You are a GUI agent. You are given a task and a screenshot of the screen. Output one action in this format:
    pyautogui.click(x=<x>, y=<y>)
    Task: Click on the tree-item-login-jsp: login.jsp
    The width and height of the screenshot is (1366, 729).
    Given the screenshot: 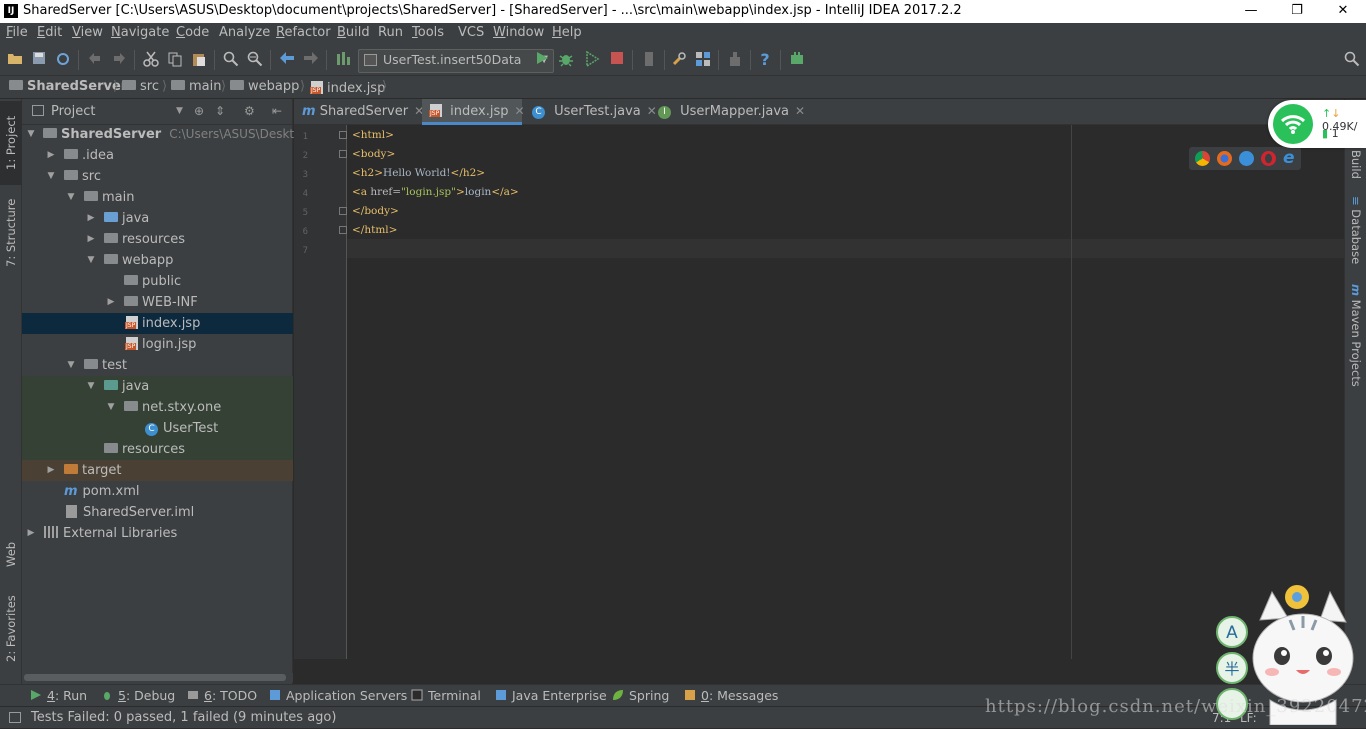 What is the action you would take?
    pyautogui.click(x=157, y=344)
    